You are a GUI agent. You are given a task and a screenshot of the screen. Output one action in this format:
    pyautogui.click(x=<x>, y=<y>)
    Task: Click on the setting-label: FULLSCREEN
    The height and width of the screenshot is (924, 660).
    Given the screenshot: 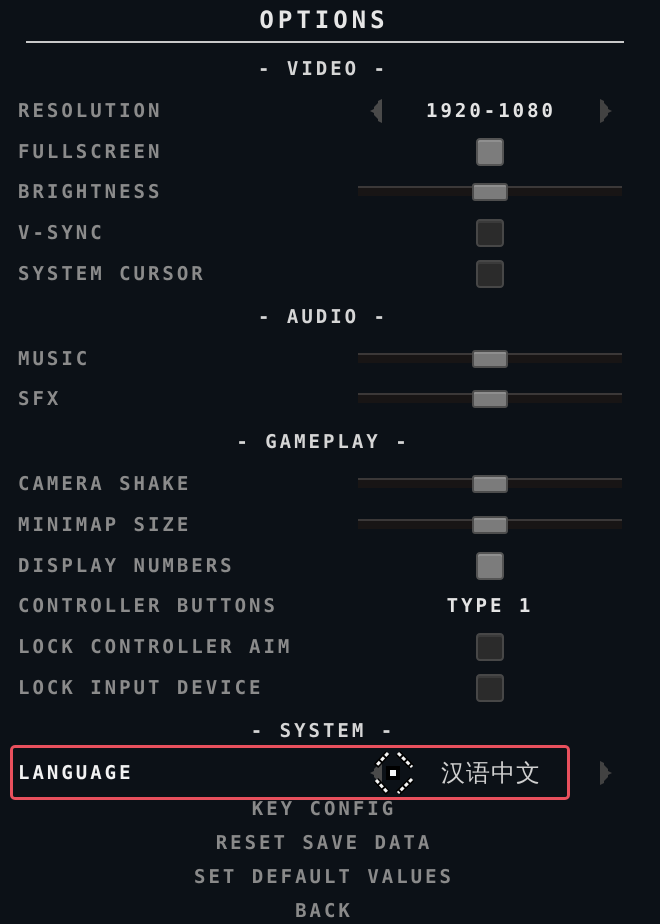 What is the action you would take?
    pyautogui.click(x=90, y=152)
    